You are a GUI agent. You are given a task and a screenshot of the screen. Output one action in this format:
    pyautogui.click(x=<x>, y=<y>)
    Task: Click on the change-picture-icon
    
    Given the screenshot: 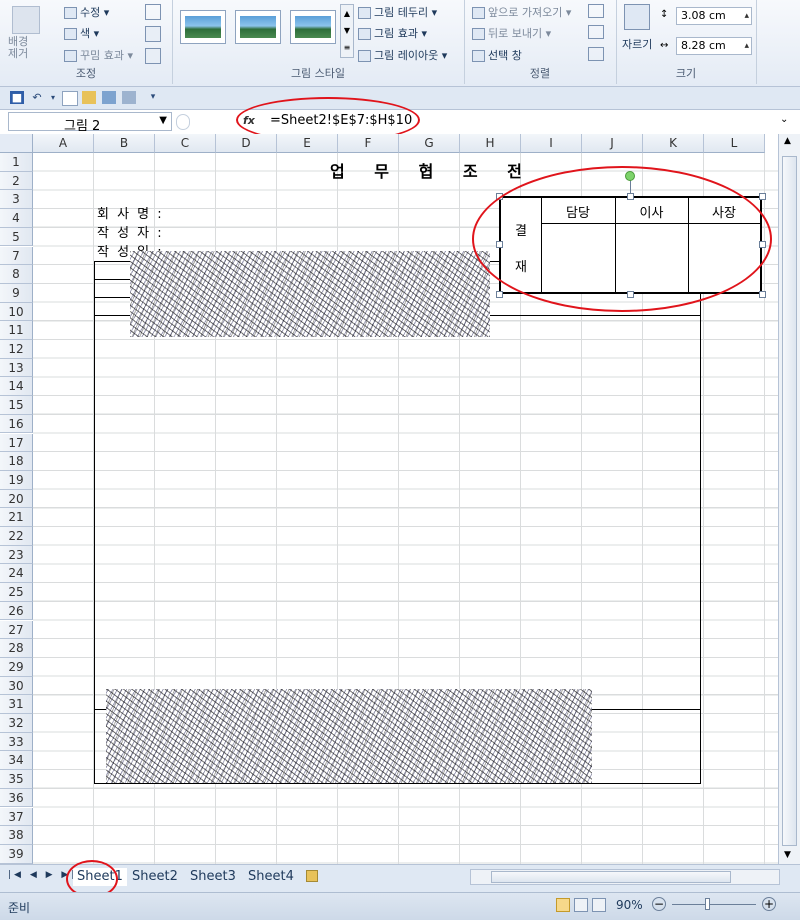 What is the action you would take?
    pyautogui.click(x=153, y=34)
    